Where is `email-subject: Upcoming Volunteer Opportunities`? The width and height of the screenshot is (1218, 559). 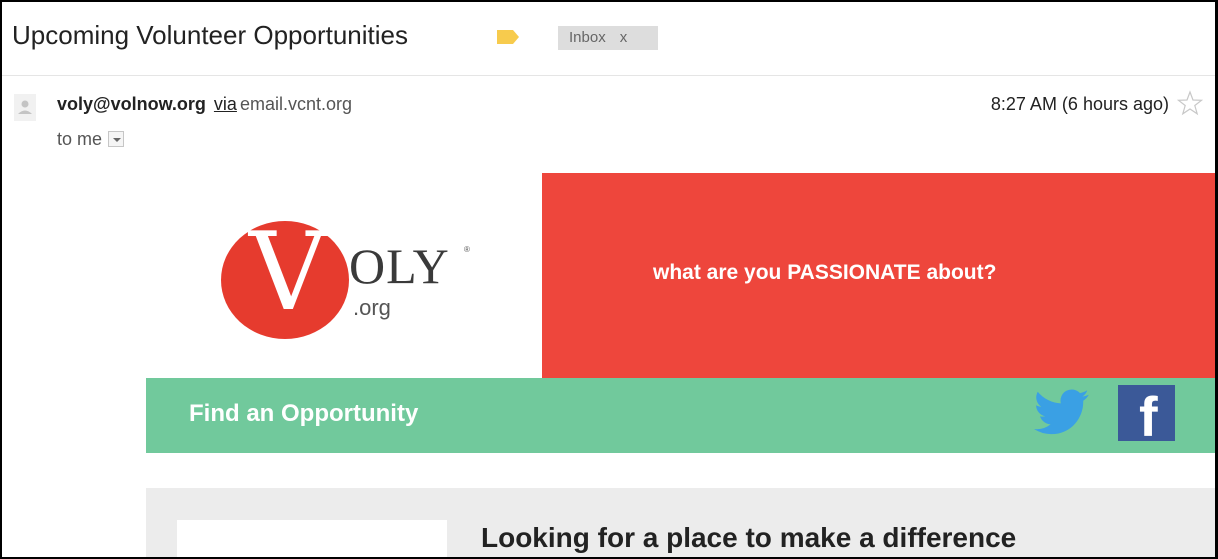
email-subject: Upcoming Volunteer Opportunities is located at coordinates (210, 35).